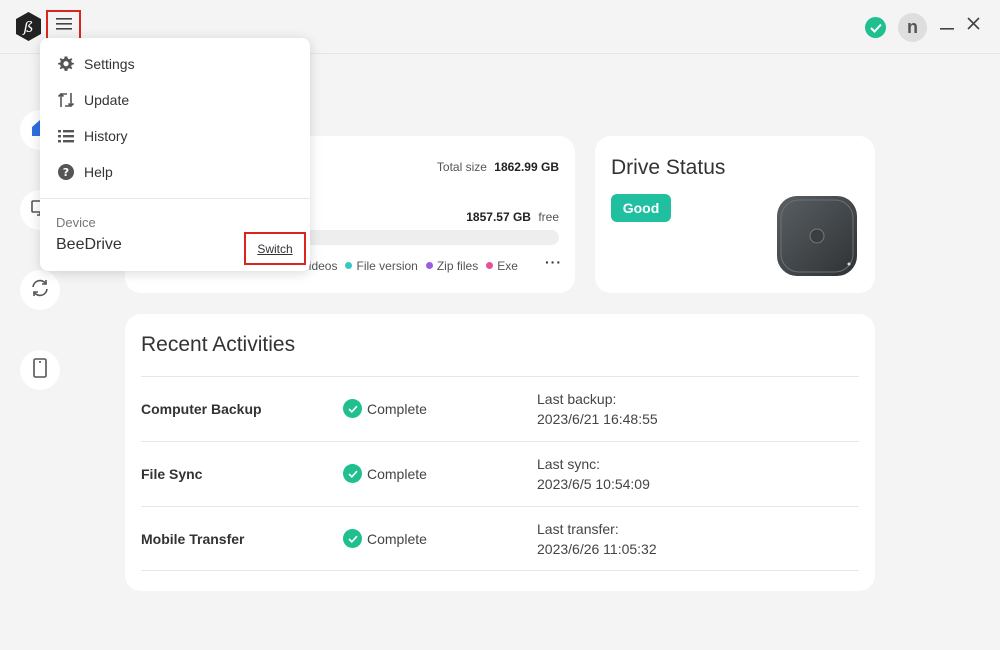 Image resolution: width=1000 pixels, height=650 pixels. Describe the element at coordinates (175, 198) in the screenshot. I see `menu-divider` at that location.